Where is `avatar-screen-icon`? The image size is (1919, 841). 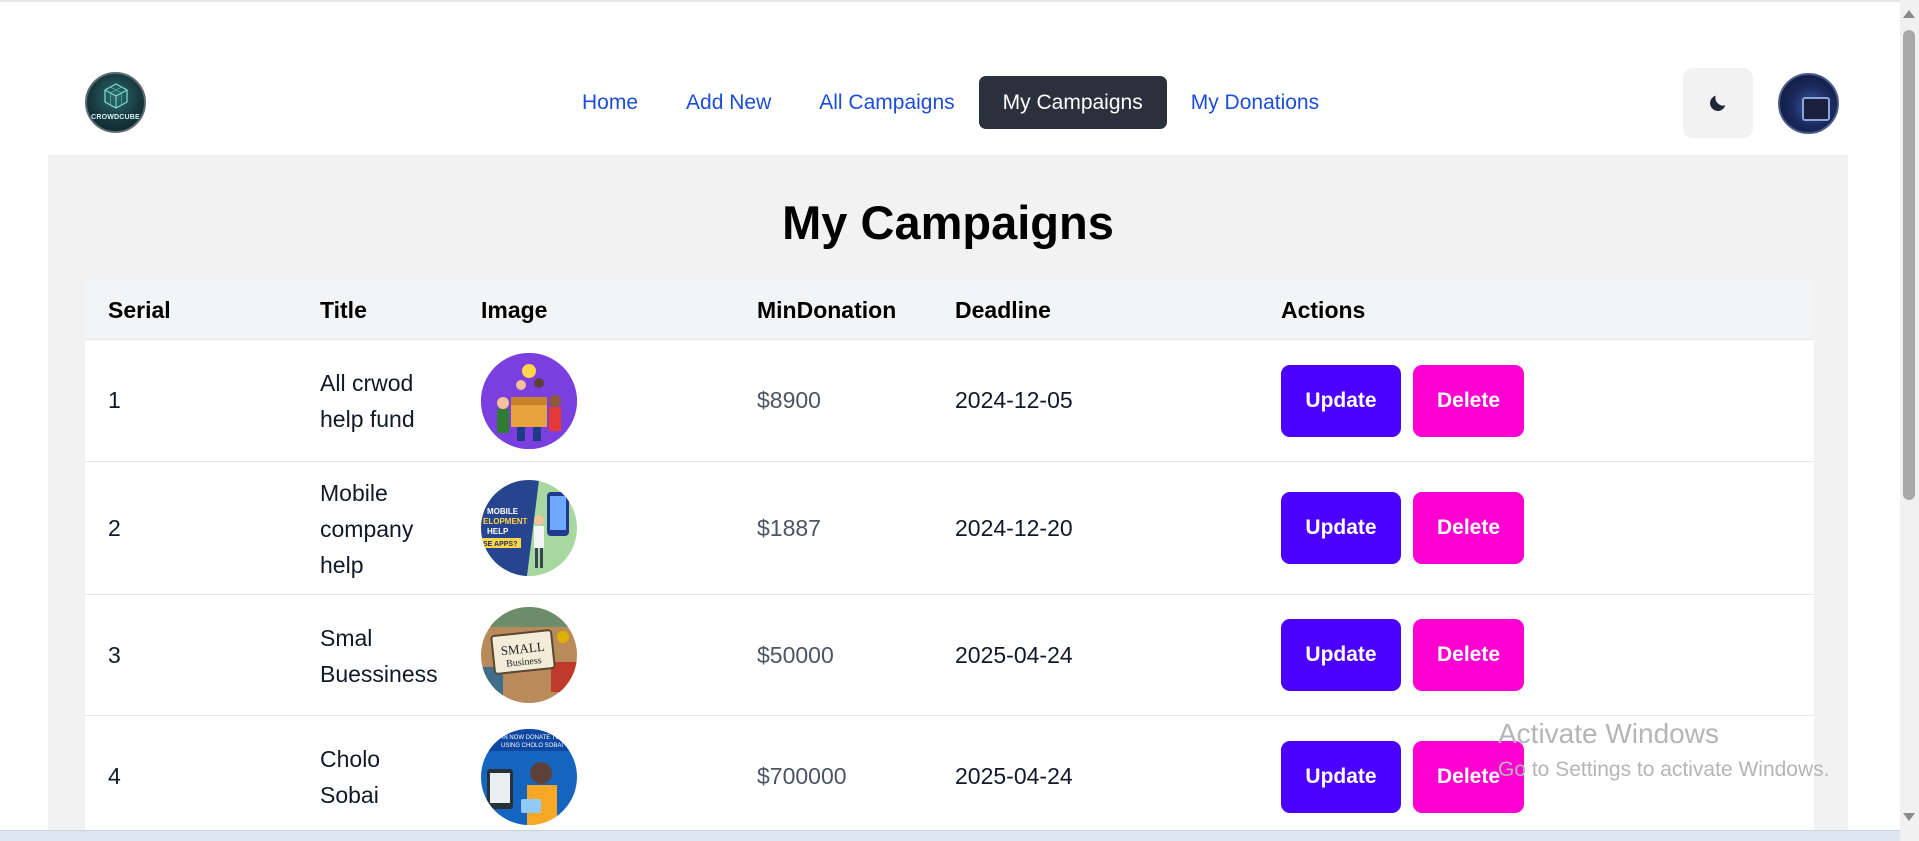
avatar-screen-icon is located at coordinates (1816, 109).